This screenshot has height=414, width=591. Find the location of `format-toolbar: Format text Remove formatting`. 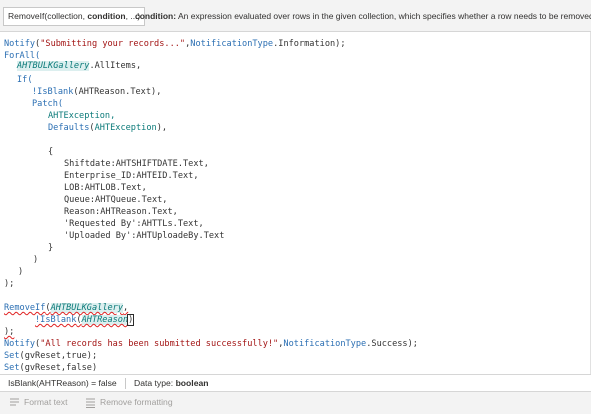

format-toolbar: Format text Remove formatting is located at coordinates (295, 403).